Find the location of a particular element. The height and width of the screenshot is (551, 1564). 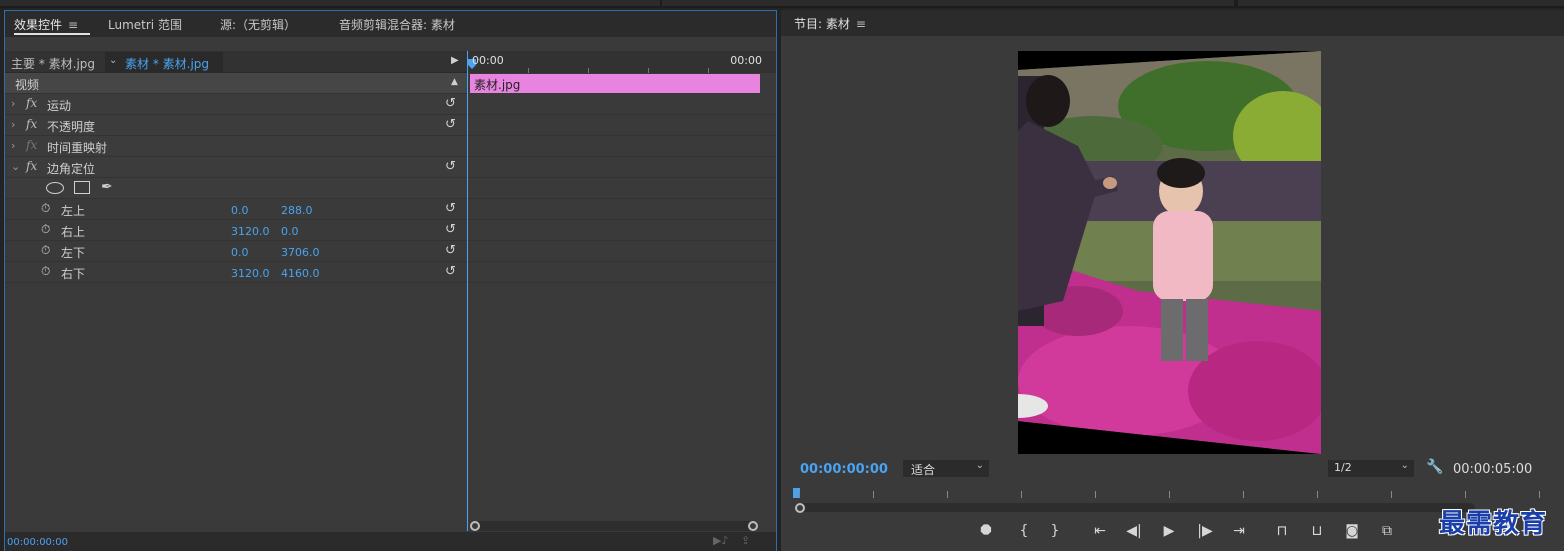

step-back-icon: ◀| is located at coordinates (1134, 531).